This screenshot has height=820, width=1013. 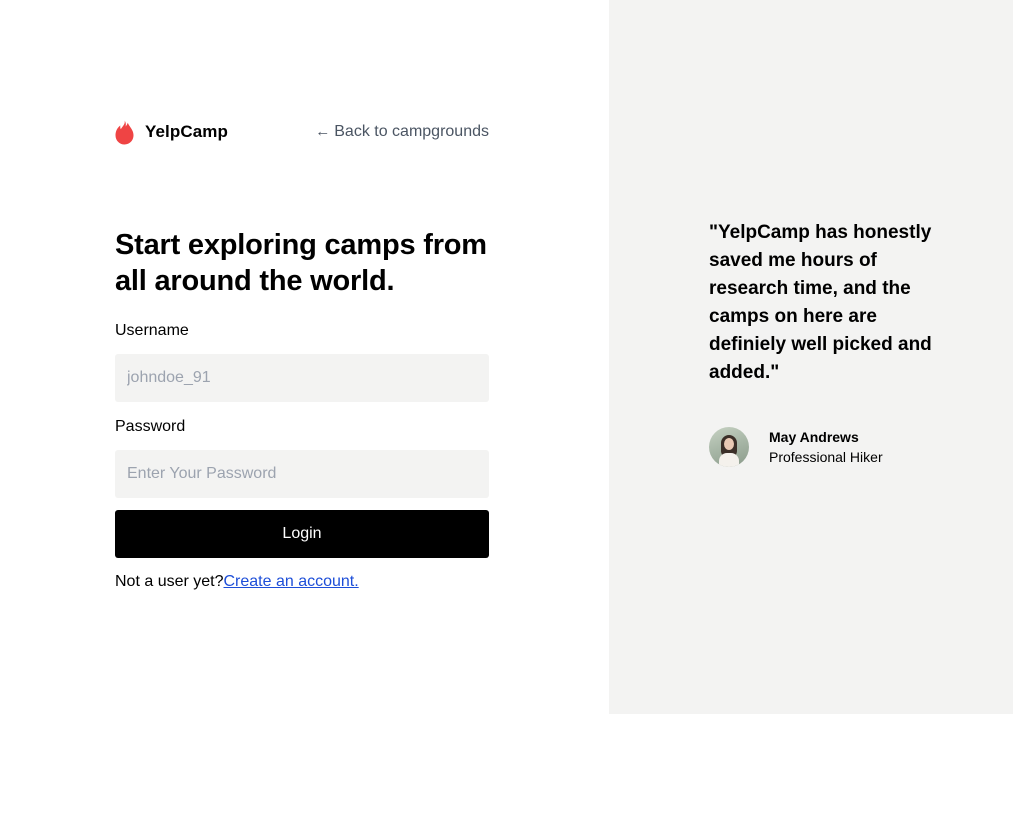 I want to click on brand-name: YelpCamp, so click(x=186, y=131).